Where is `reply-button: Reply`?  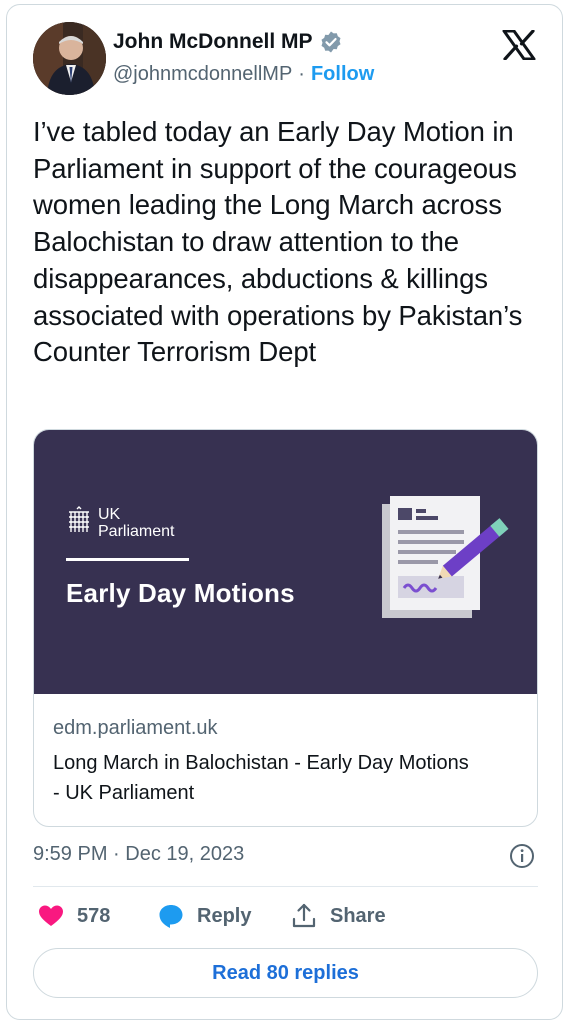
reply-button: Reply is located at coordinates (223, 916).